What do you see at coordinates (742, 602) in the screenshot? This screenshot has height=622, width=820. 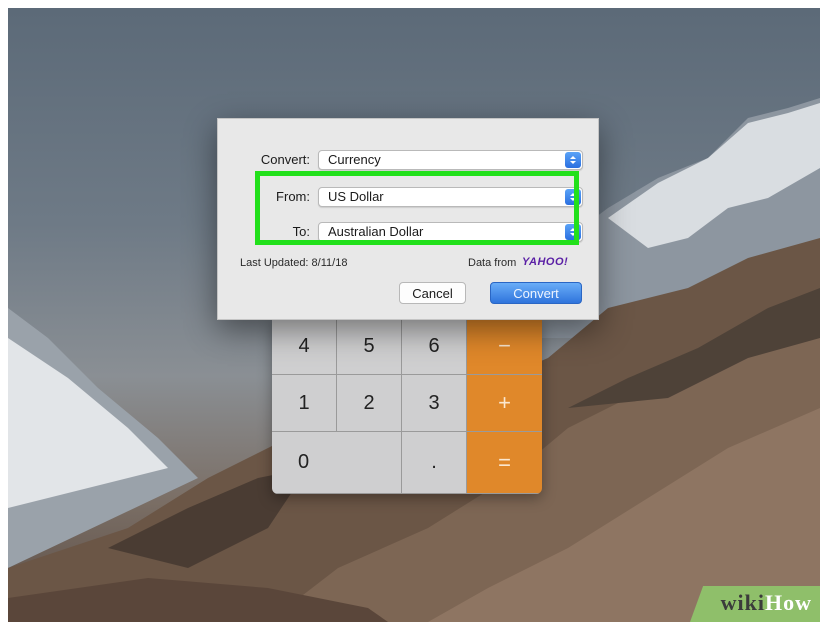 I see `watermark-part1: wiki` at bounding box center [742, 602].